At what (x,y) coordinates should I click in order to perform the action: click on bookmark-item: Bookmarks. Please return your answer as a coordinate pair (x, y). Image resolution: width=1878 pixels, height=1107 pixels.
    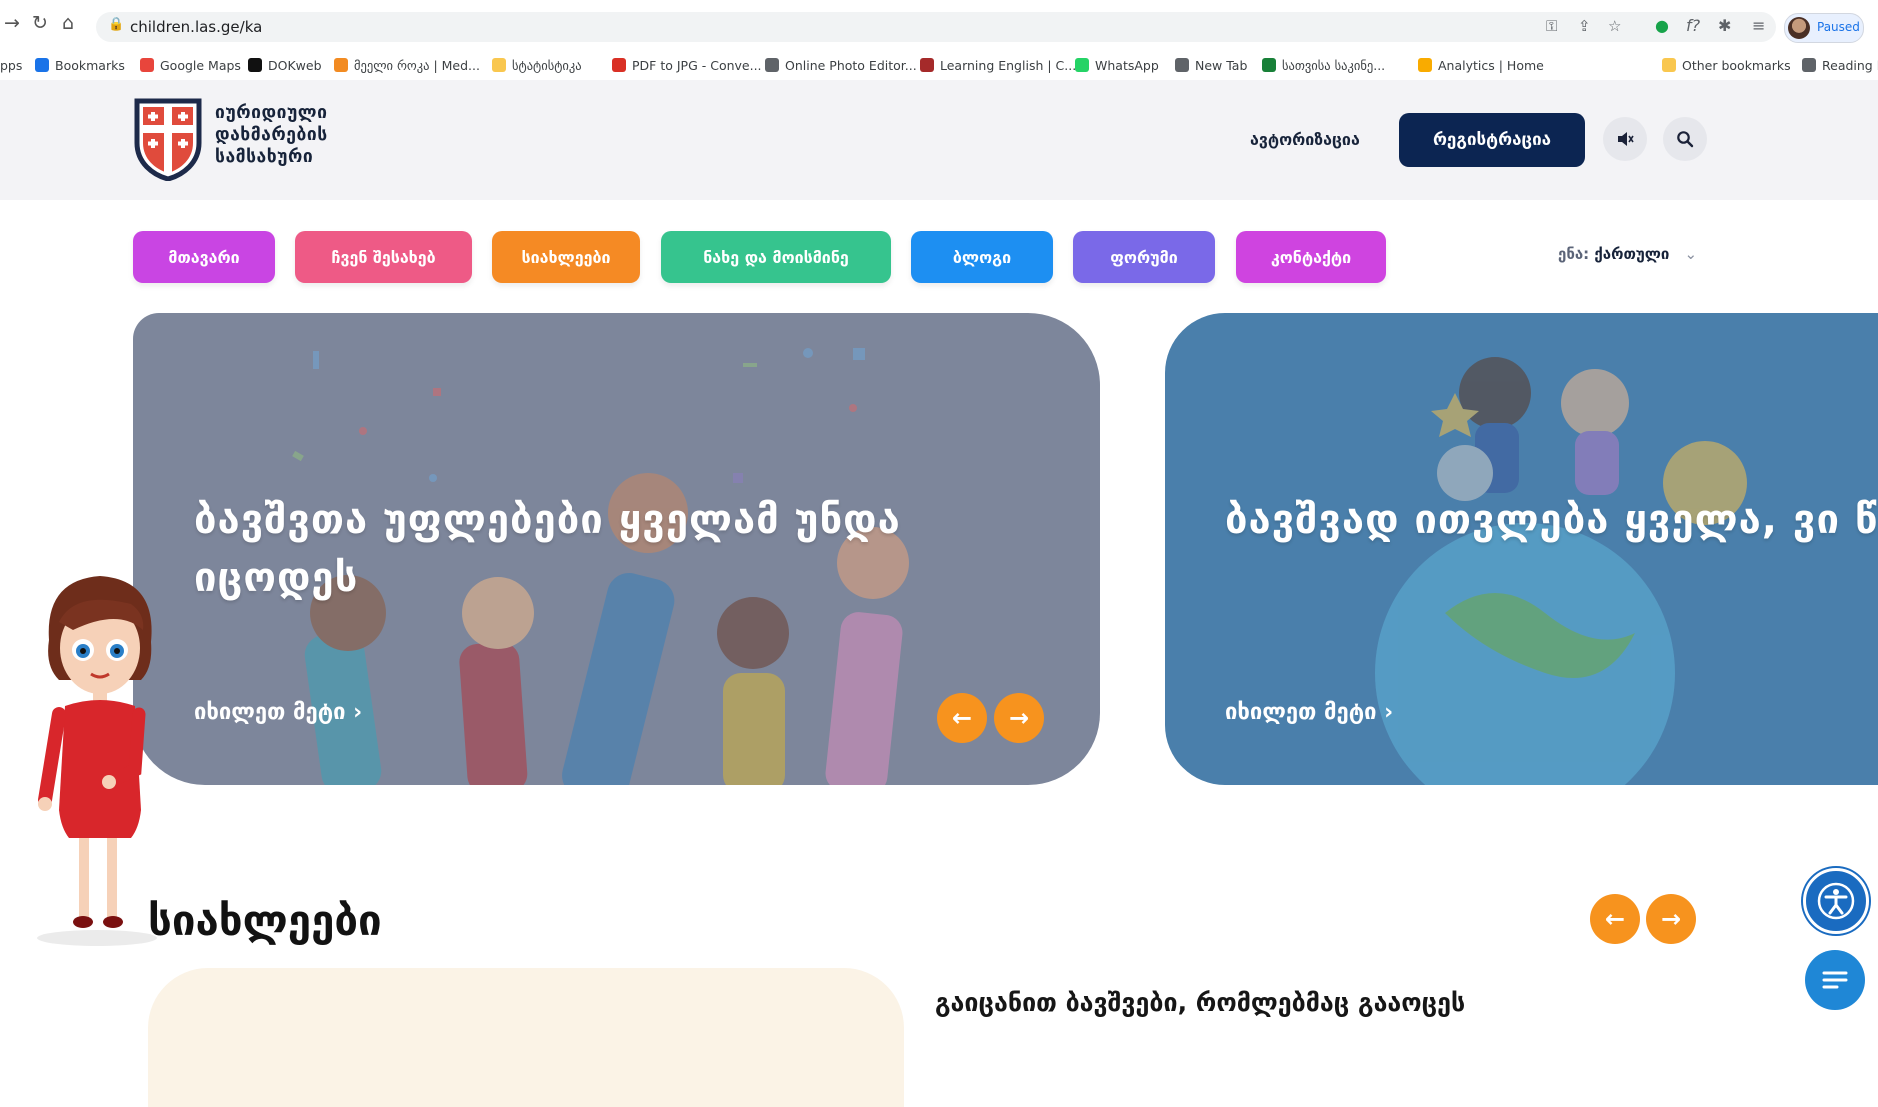
    Looking at the image, I should click on (80, 65).